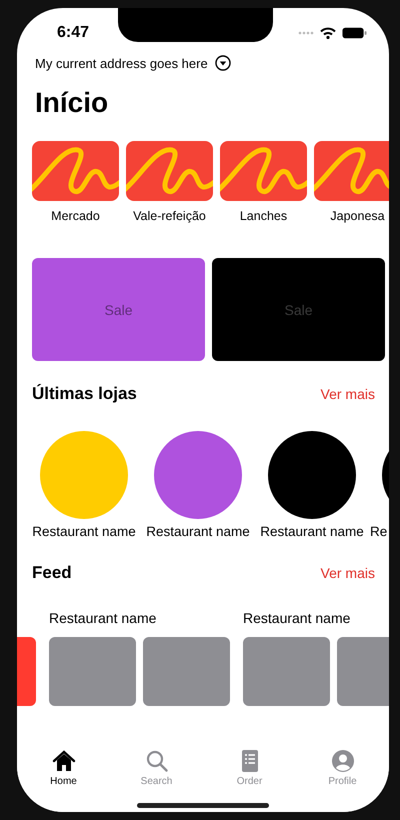  Describe the element at coordinates (118, 309) in the screenshot. I see `sale-banner: Sale` at that location.